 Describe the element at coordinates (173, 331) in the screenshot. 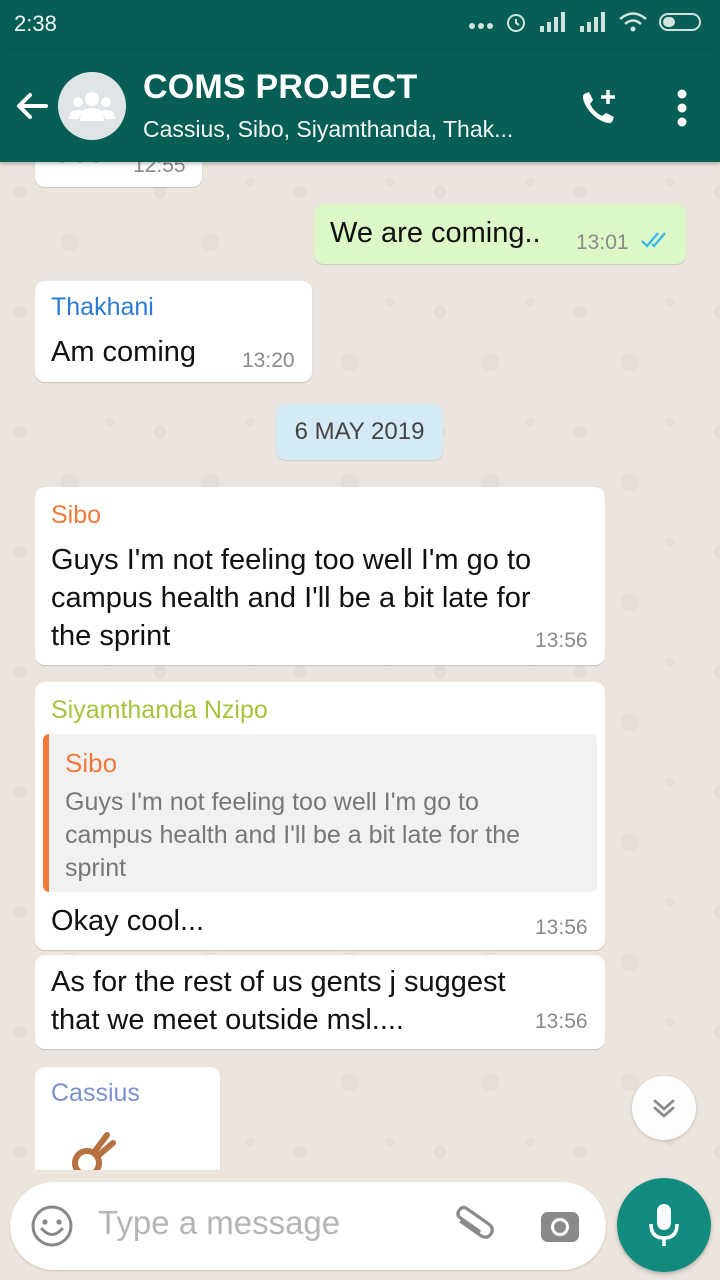

I see `message-bubble: Thakhani Am coming 13:20` at that location.